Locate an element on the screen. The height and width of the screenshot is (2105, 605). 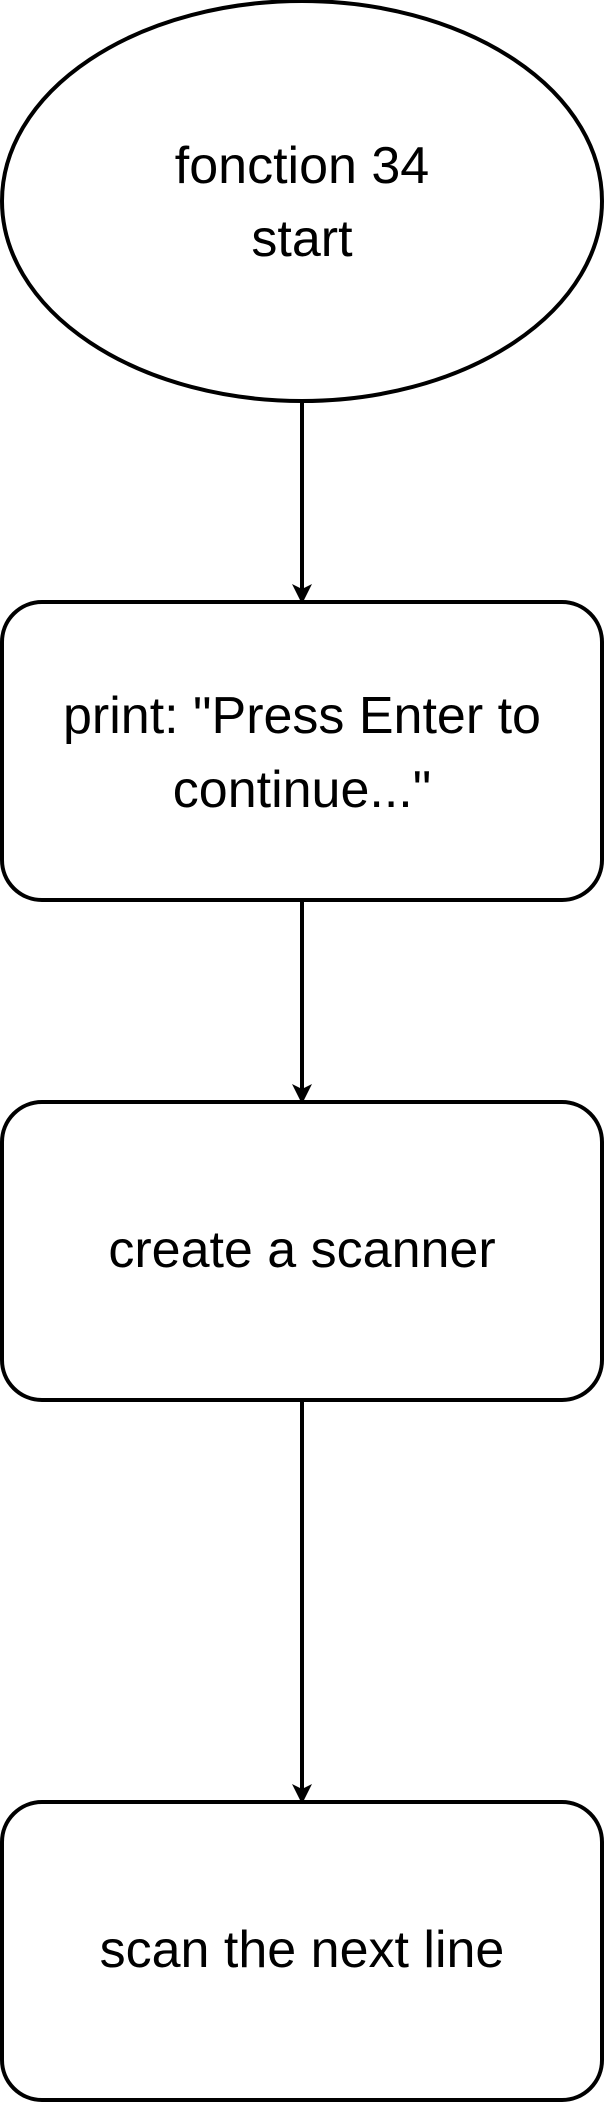
start-node-label-line-1: fonction 34 is located at coordinates (302, 166).